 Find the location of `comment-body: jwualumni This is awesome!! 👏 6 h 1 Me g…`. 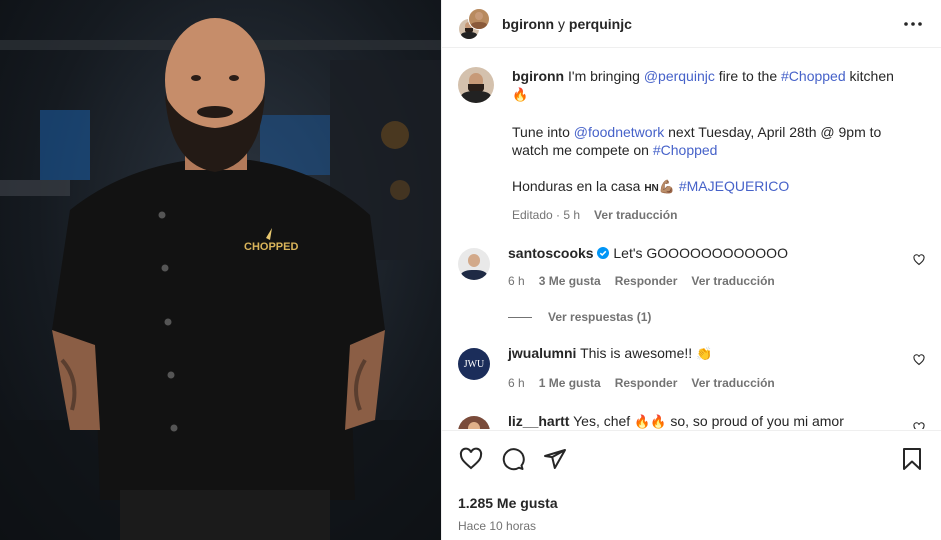

comment-body: jwualumni This is awesome!! 👏 6 h 1 Me g… is located at coordinates (716, 368).